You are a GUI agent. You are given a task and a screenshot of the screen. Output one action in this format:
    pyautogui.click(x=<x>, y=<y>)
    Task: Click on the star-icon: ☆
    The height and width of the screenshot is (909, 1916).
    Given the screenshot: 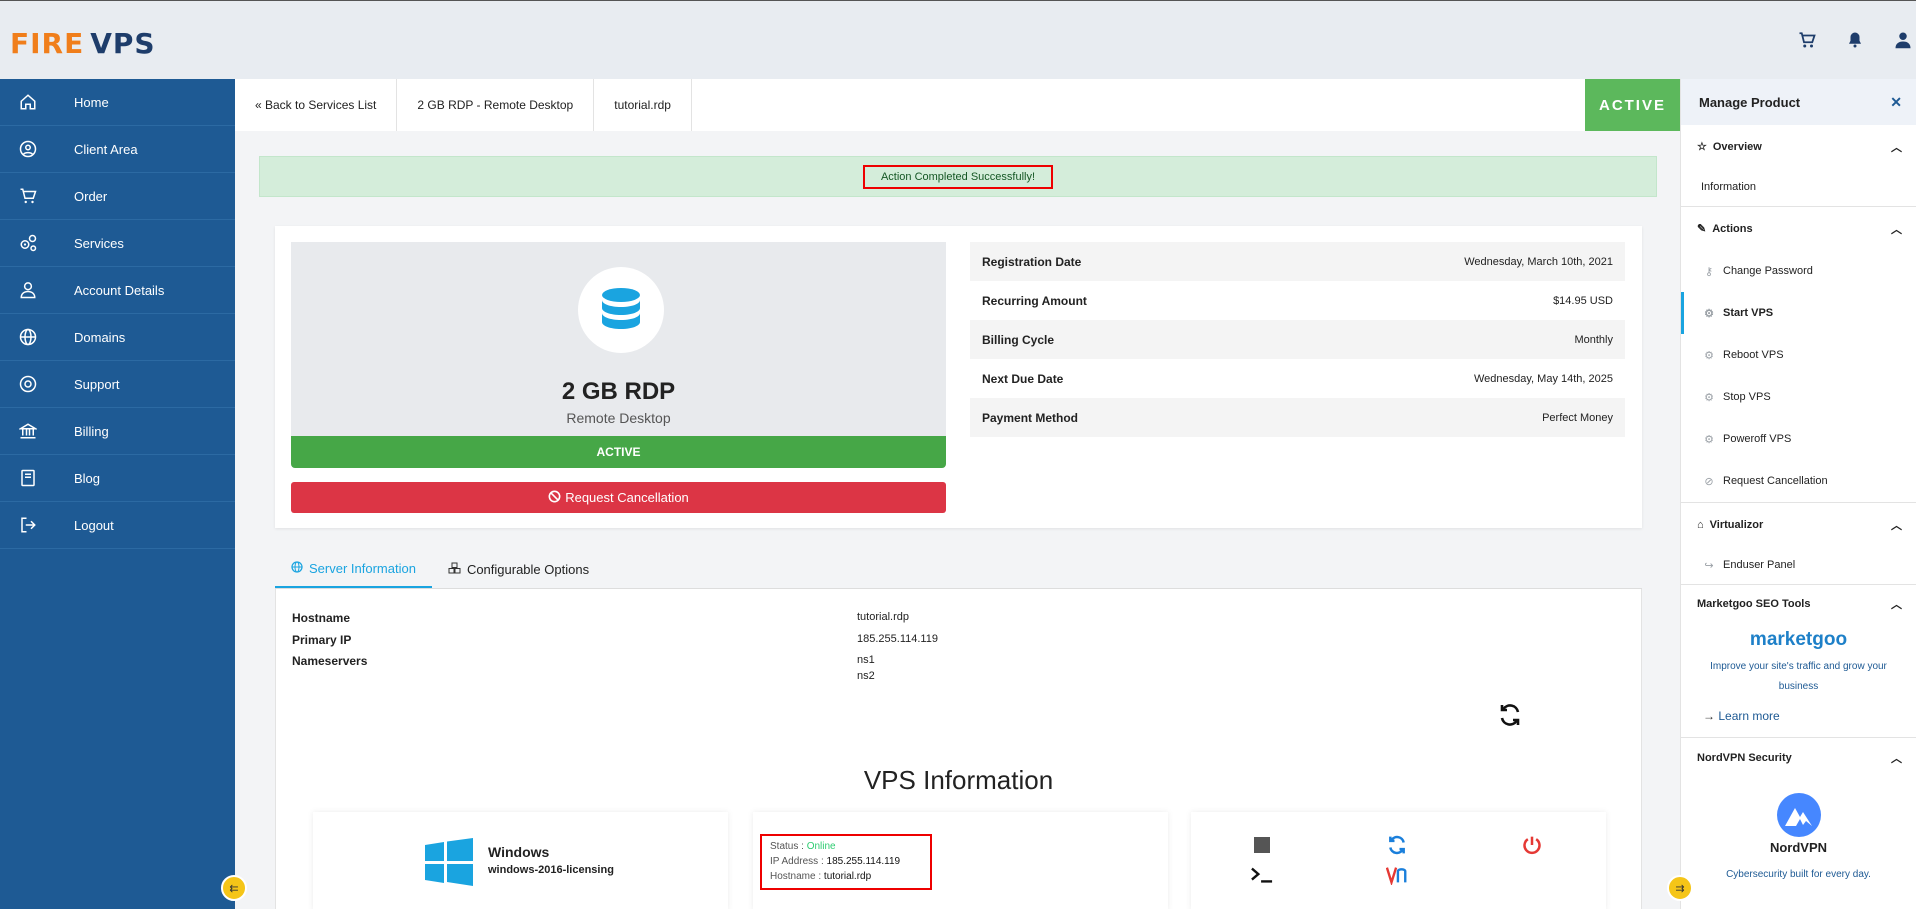 What is the action you would take?
    pyautogui.click(x=1702, y=147)
    